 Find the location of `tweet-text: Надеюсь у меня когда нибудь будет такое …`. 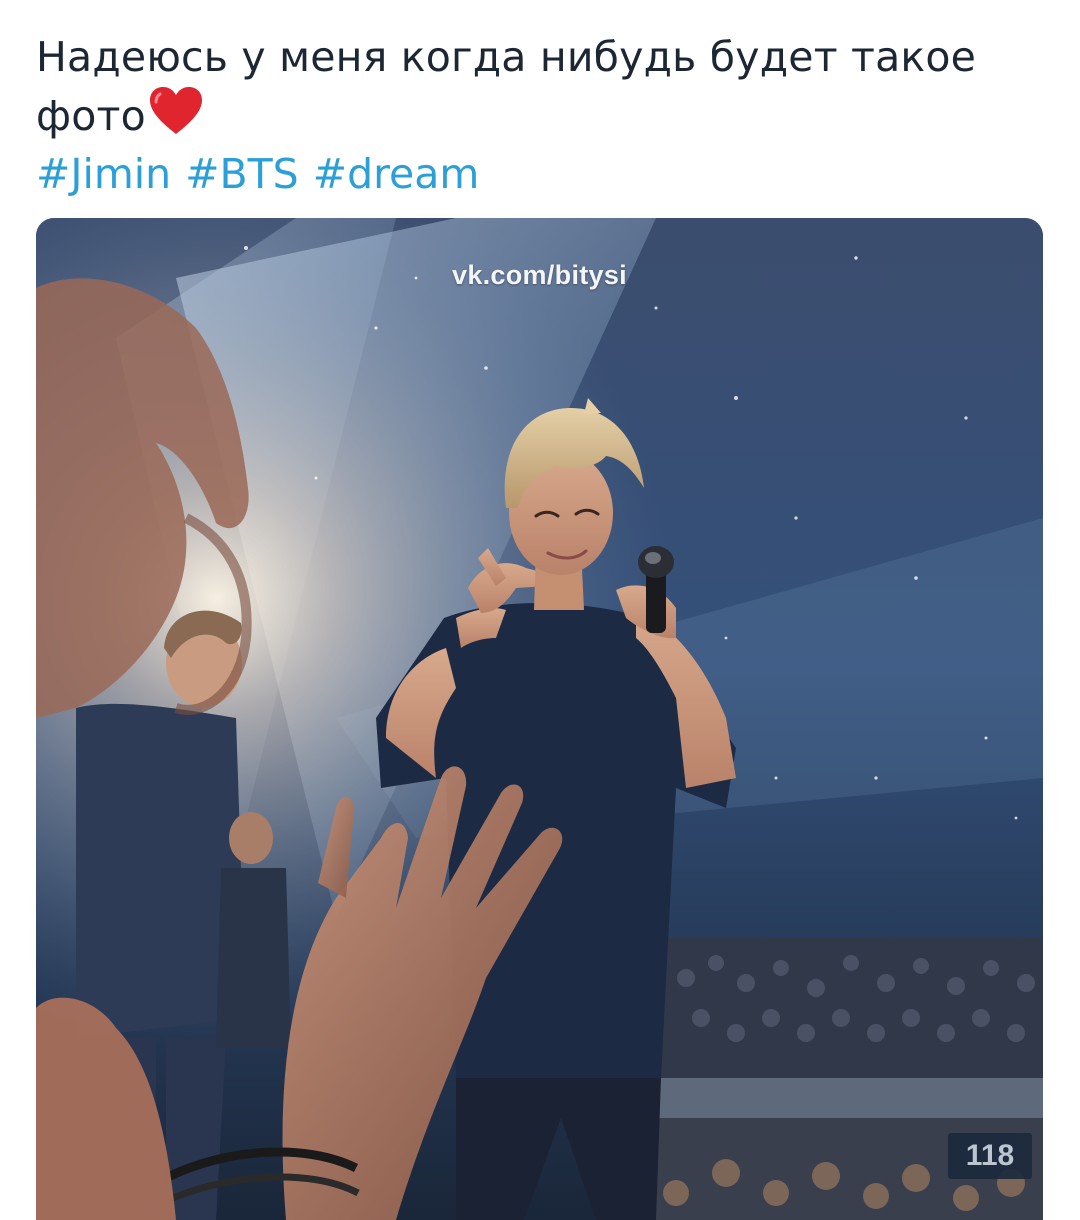

tweet-text: Надеюсь у меня когда нибудь будет такое … is located at coordinates (536, 86).